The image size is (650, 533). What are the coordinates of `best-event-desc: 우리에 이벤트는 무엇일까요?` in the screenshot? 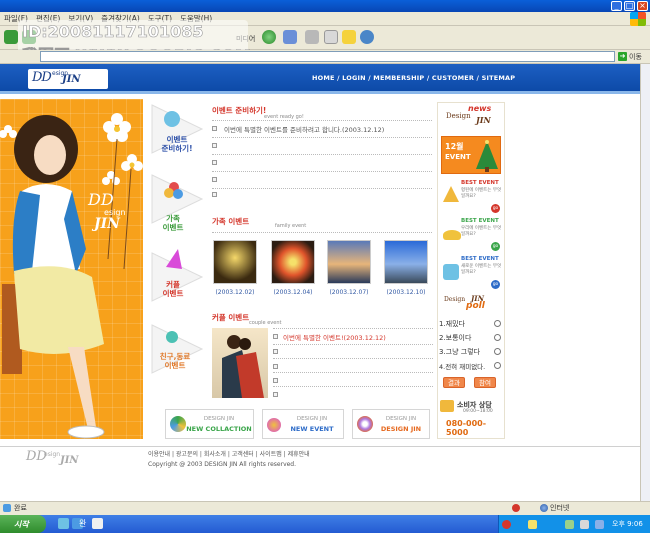 It's located at (481, 231).